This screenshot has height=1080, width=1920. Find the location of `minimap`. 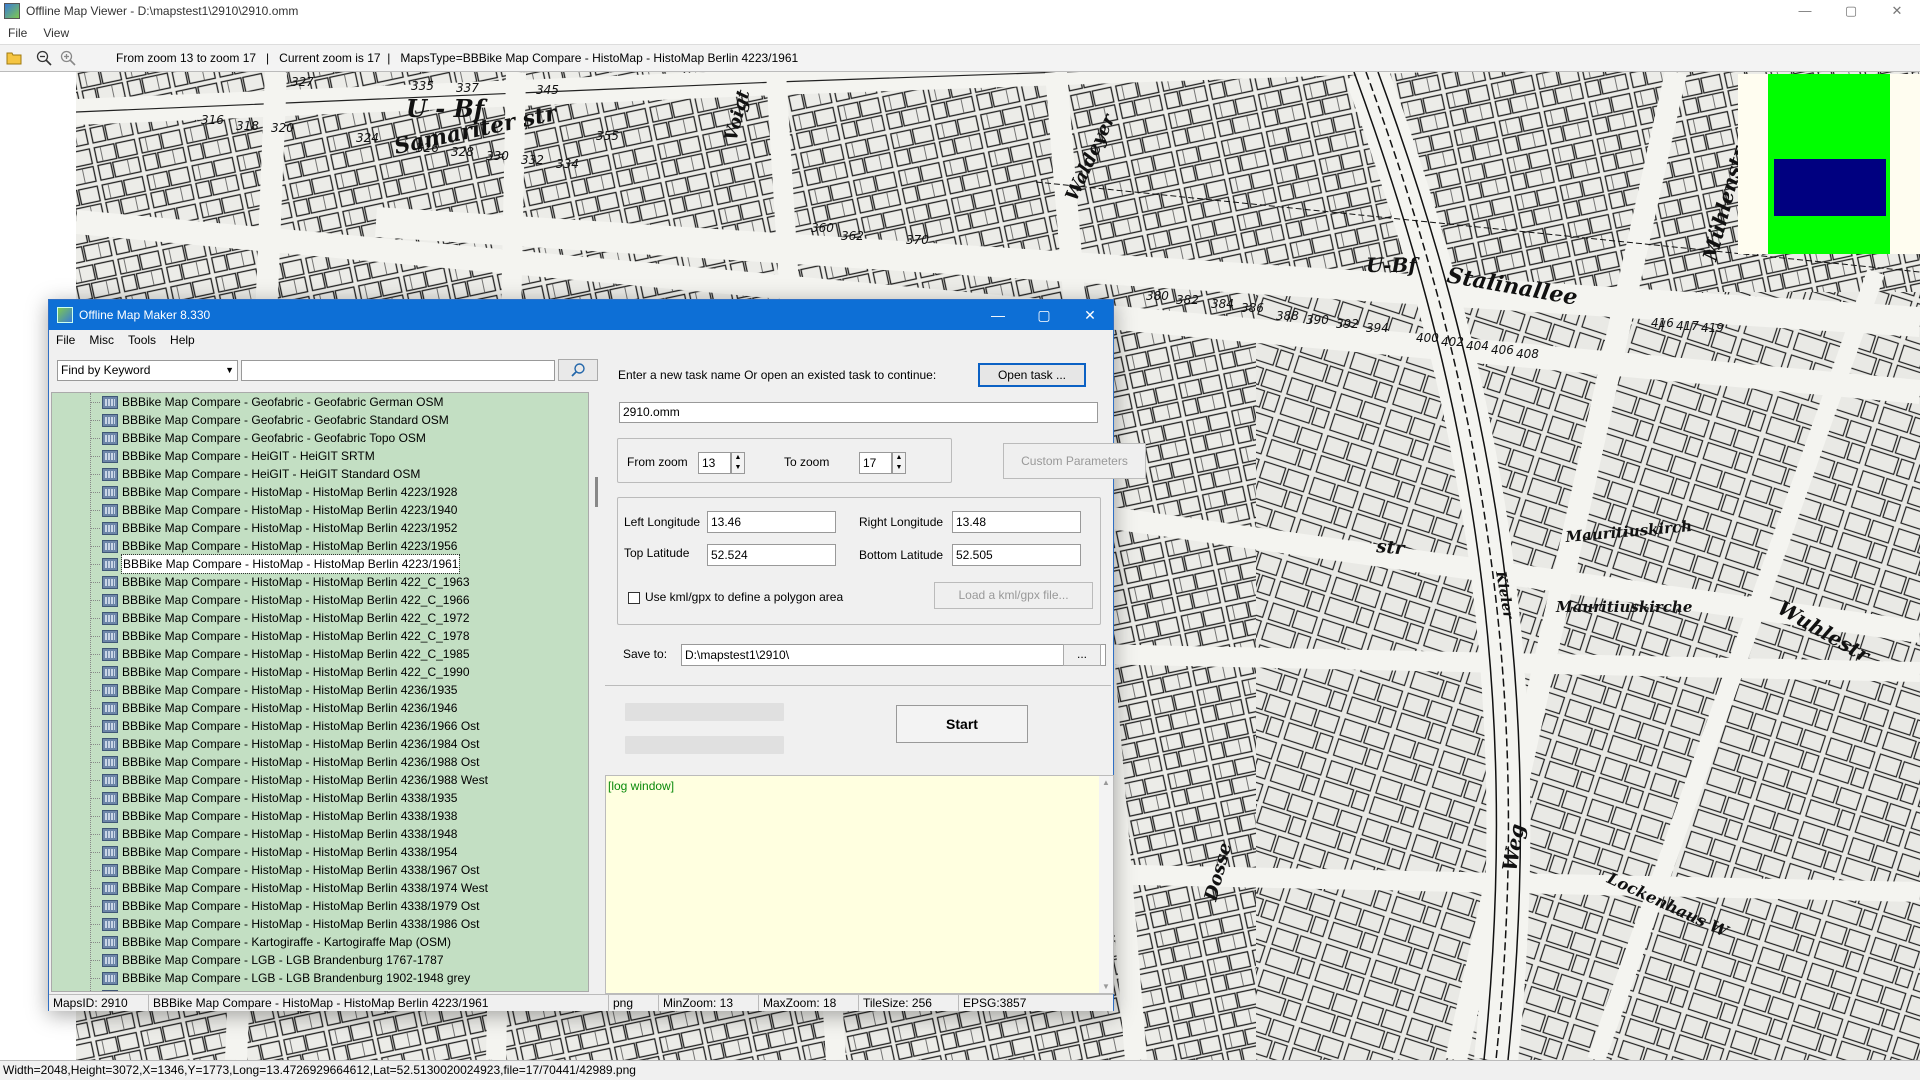

minimap is located at coordinates (1829, 164).